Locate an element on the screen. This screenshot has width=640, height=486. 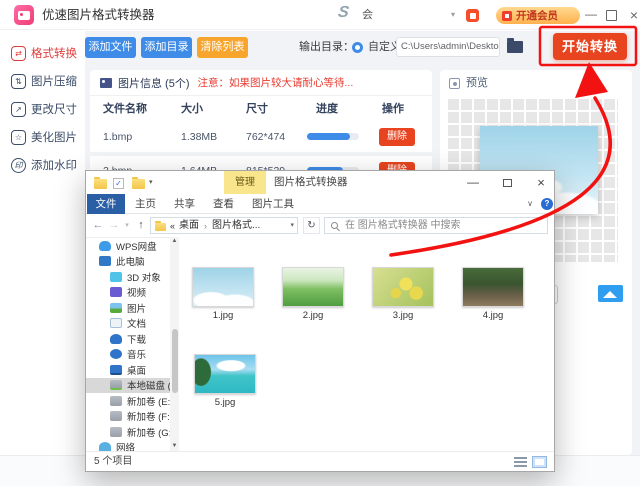
ribbon-tab: 图片工具 is located at coordinates (273, 204).